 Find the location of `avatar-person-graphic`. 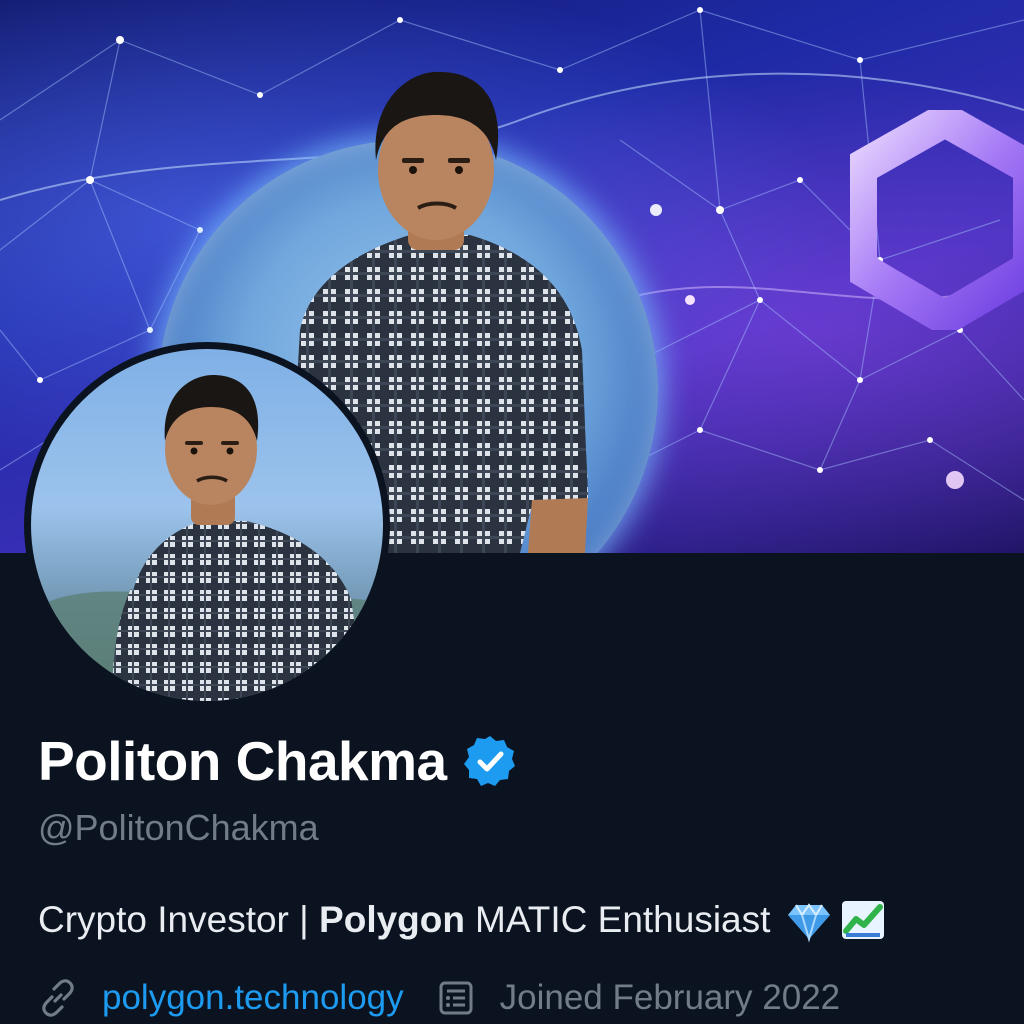

avatar-person-graphic is located at coordinates (207, 537).